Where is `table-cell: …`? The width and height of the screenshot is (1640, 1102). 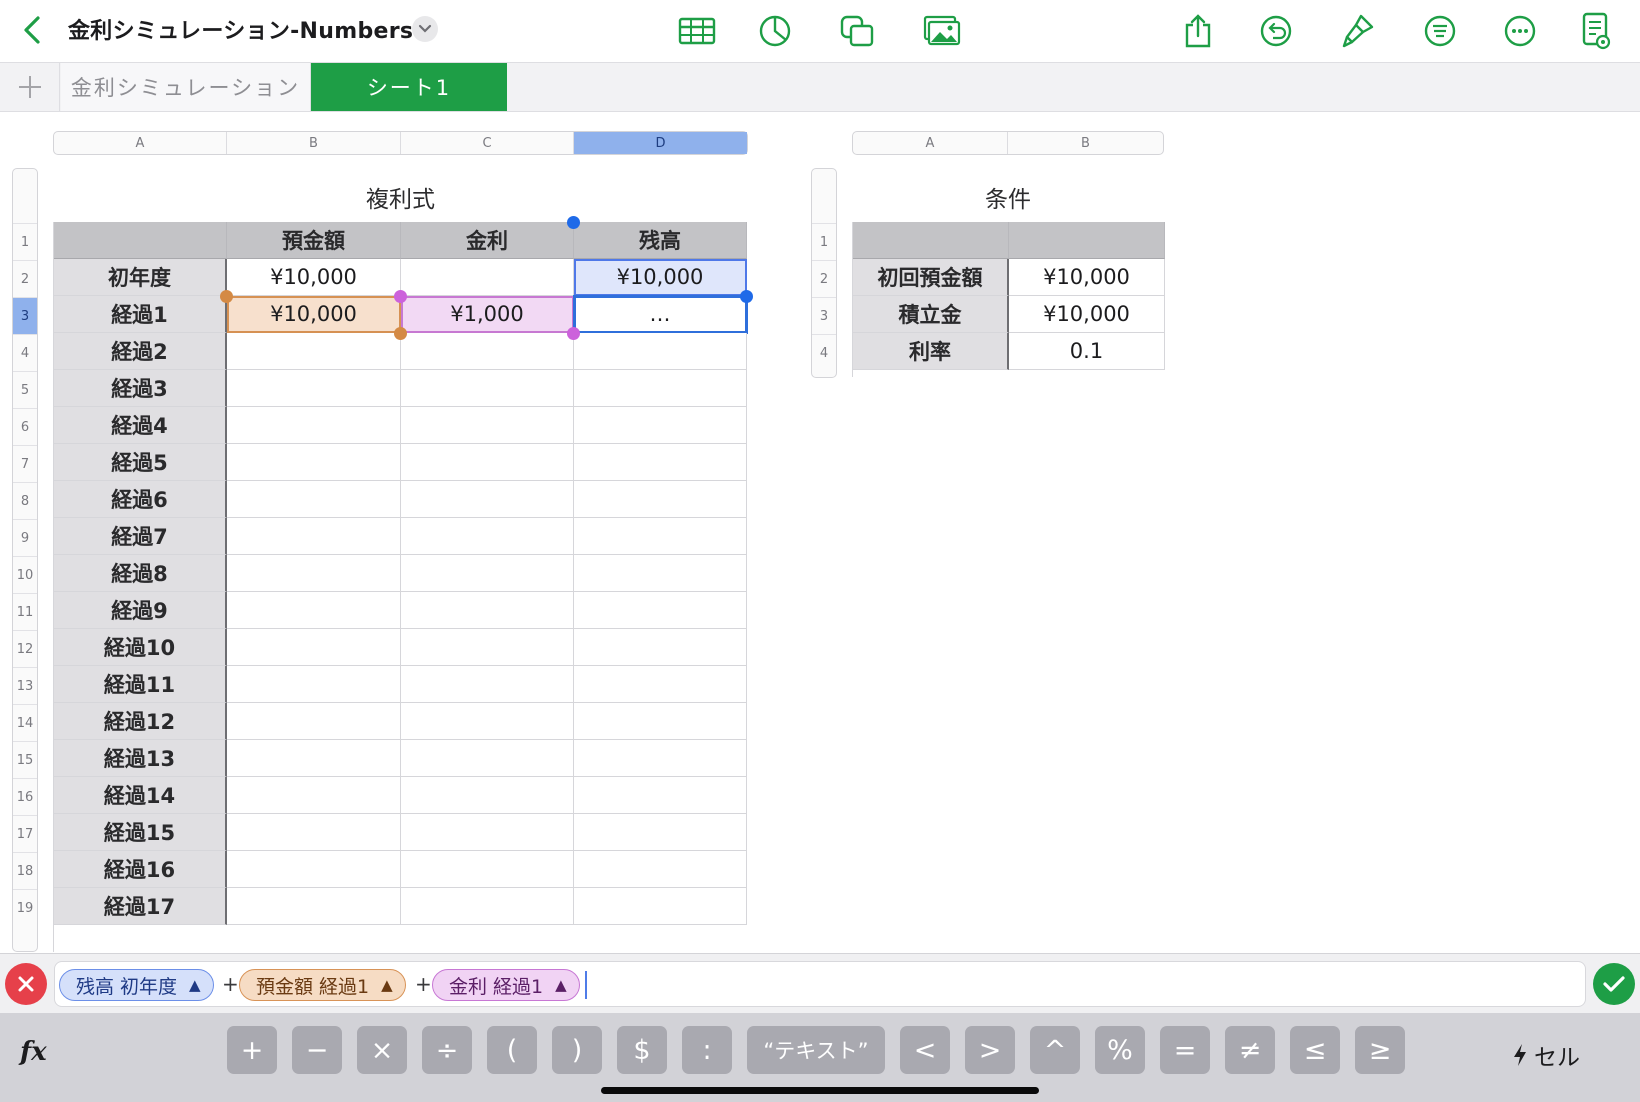
table-cell: … is located at coordinates (660, 314).